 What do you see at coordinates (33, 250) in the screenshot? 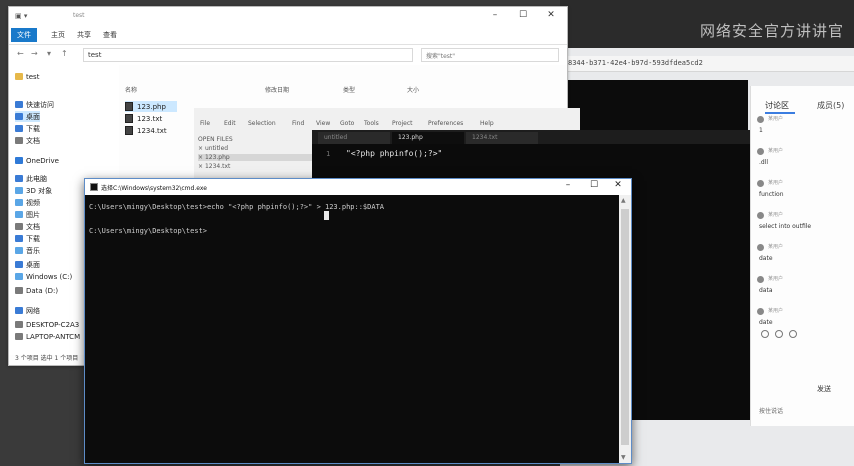
I see `sidebar-item-label: 音乐` at bounding box center [33, 250].